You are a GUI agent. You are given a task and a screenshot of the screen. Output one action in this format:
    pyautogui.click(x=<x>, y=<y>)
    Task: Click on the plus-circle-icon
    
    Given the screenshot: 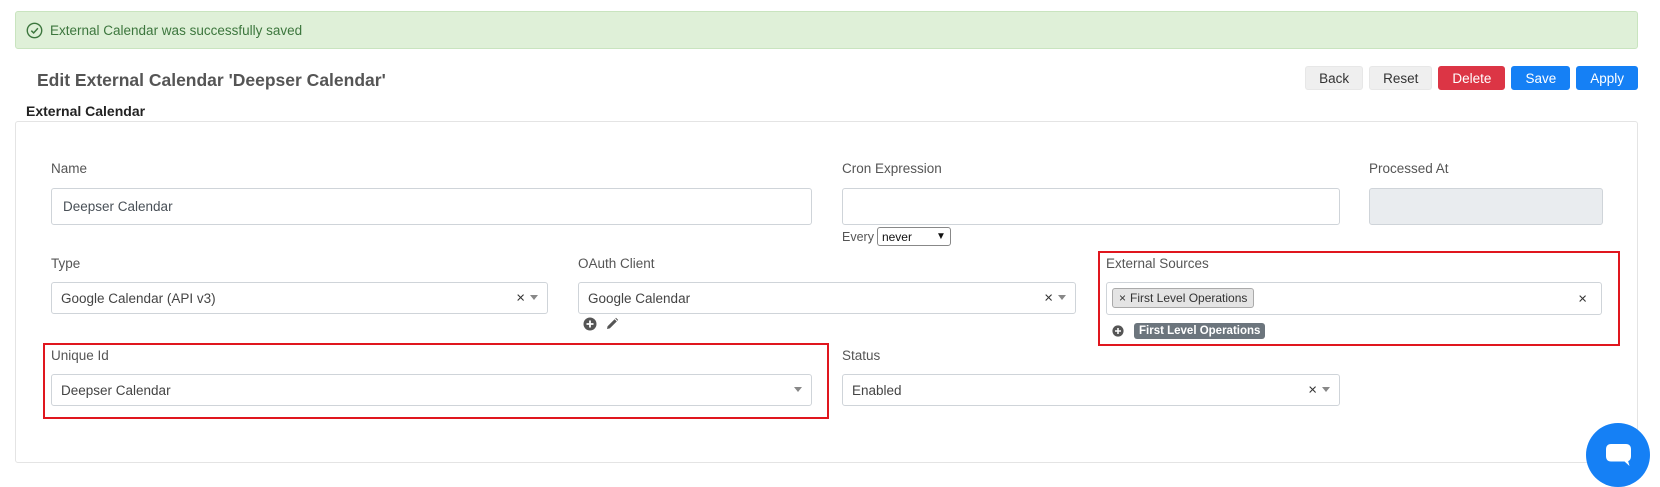 What is the action you would take?
    pyautogui.click(x=590, y=324)
    